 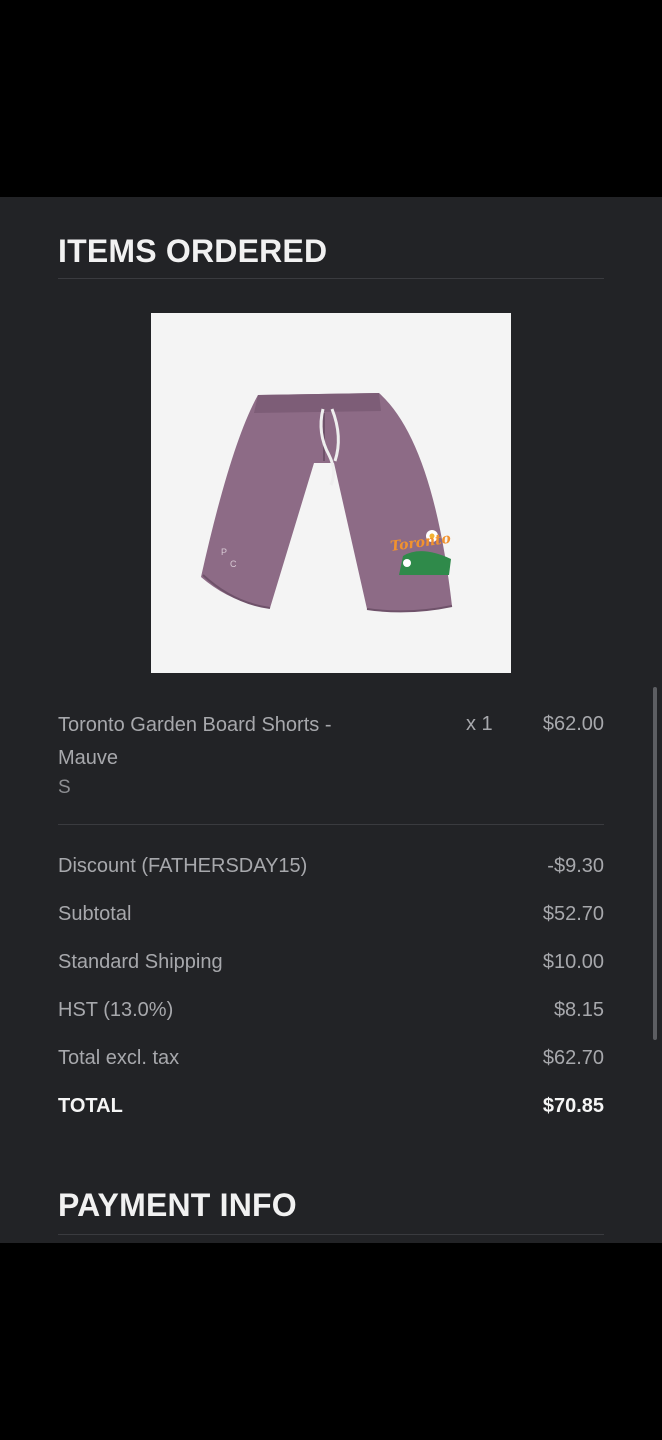 I want to click on waistband, so click(x=317, y=403).